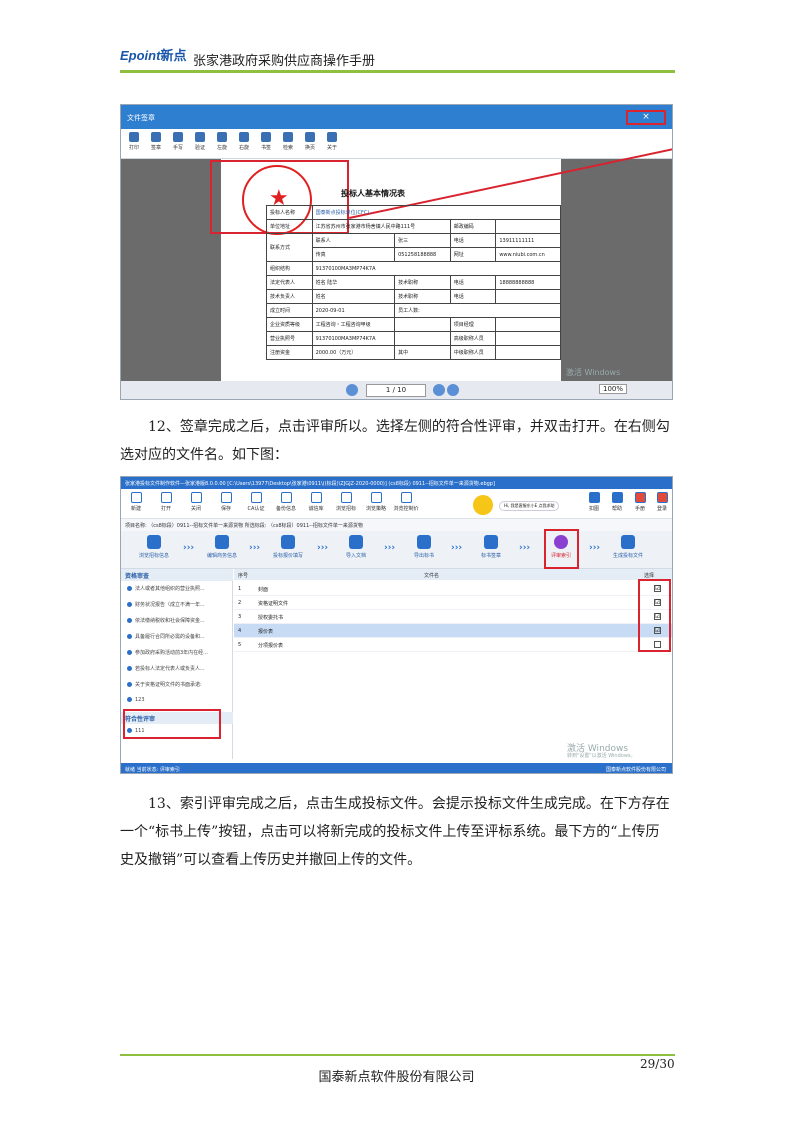 The image size is (793, 1122). Describe the element at coordinates (164, 684) in the screenshot. I see `tree-item: 关于资格证明文件的书面承诺:` at that location.